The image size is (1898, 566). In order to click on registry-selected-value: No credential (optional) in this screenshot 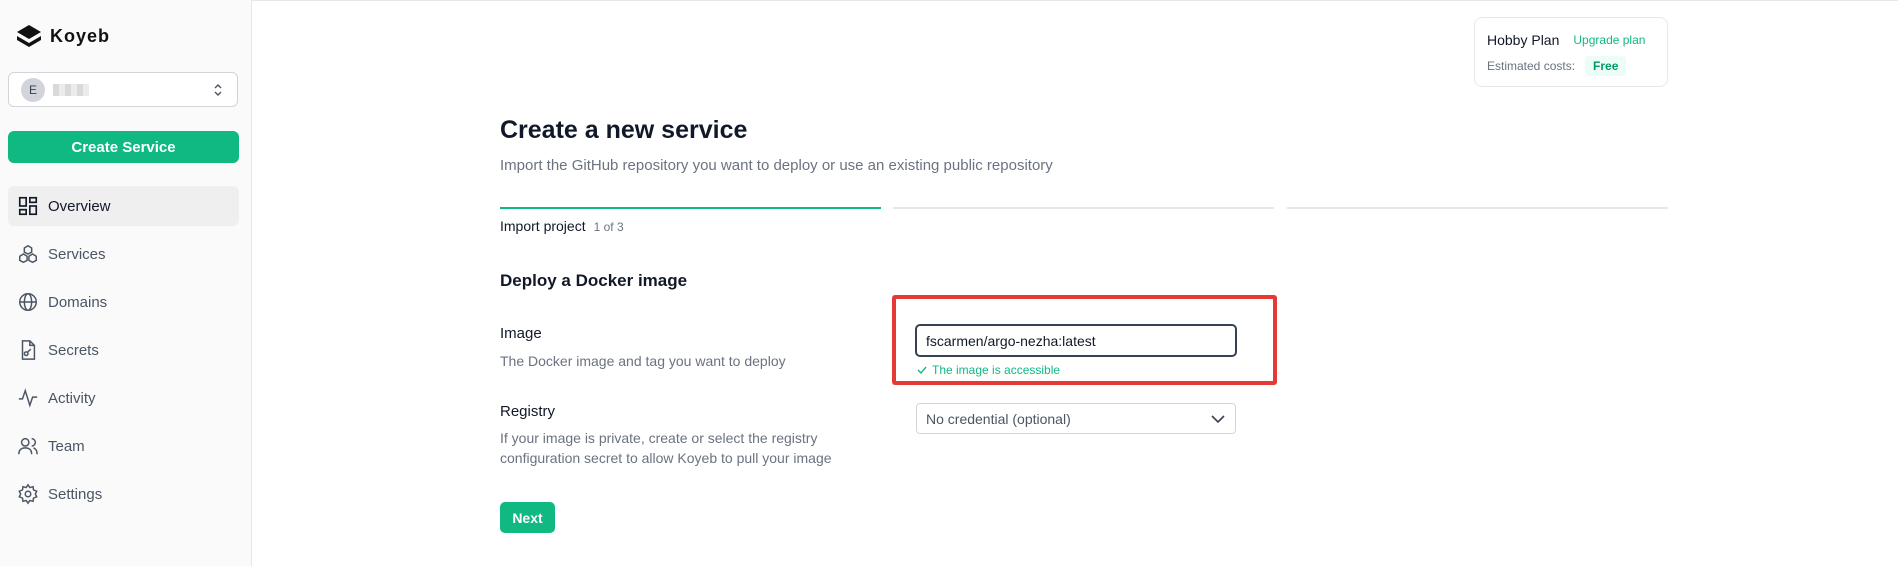, I will do `click(998, 418)`.